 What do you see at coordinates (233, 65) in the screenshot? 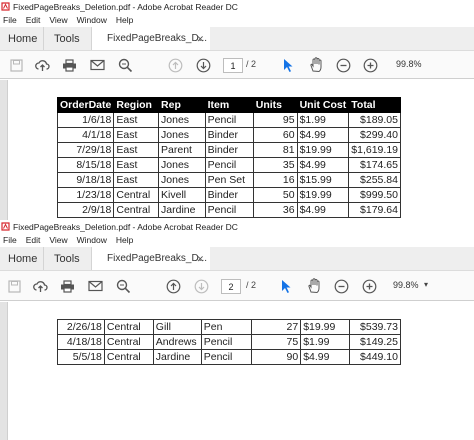
I see `page-number-input: 1` at bounding box center [233, 65].